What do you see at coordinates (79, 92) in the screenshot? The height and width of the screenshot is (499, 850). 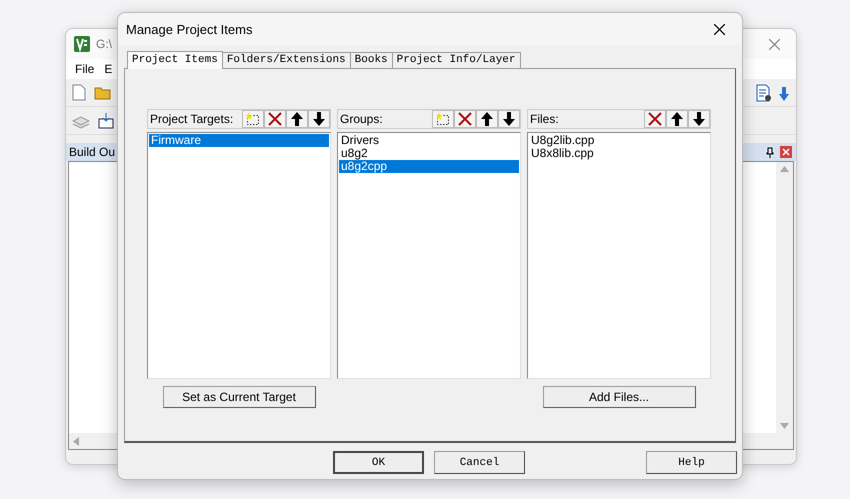 I see `new-file-icon` at bounding box center [79, 92].